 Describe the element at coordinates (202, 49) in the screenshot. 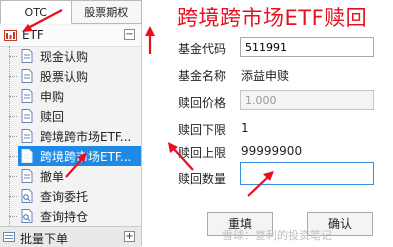

I see `fund-code-label: 基金代码` at that location.